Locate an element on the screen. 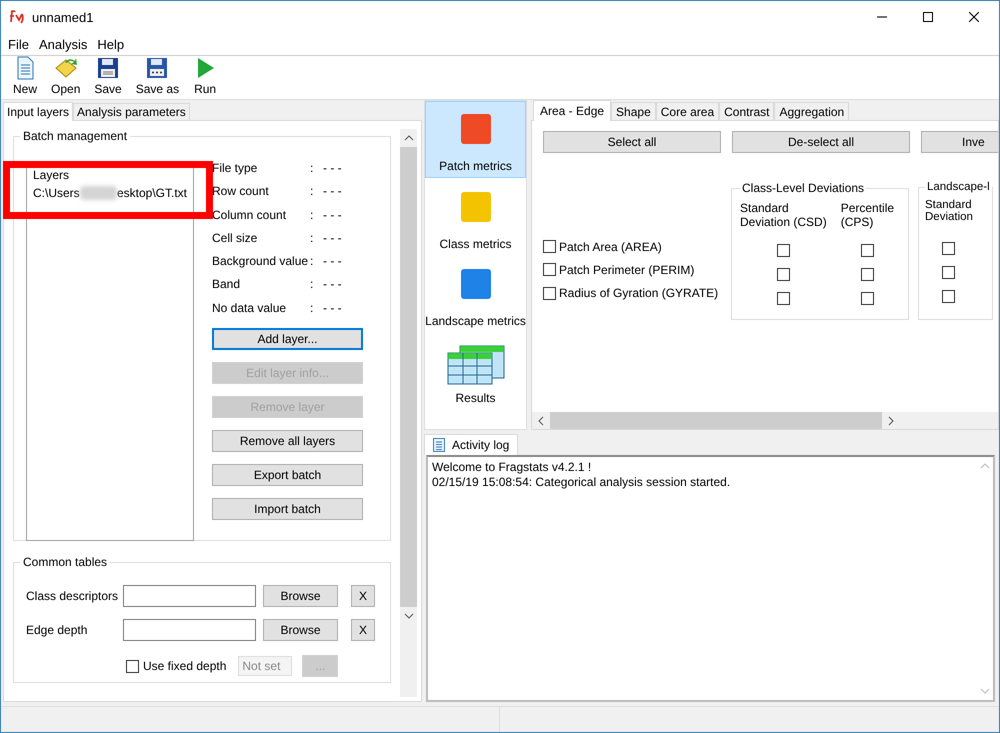  scroll-down-icon is located at coordinates (409, 616).